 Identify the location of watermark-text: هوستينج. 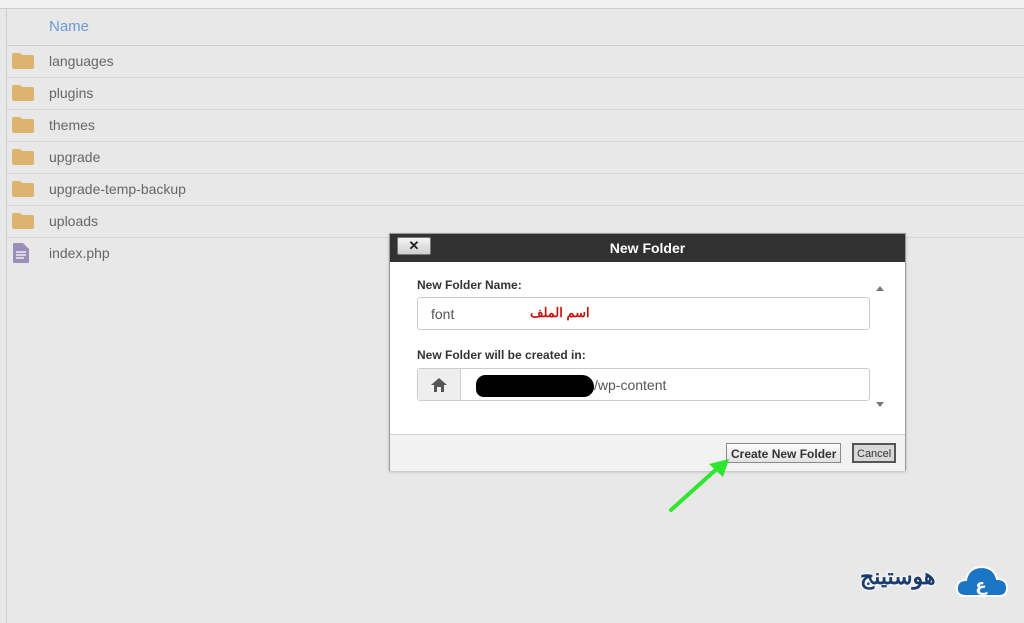
(898, 576).